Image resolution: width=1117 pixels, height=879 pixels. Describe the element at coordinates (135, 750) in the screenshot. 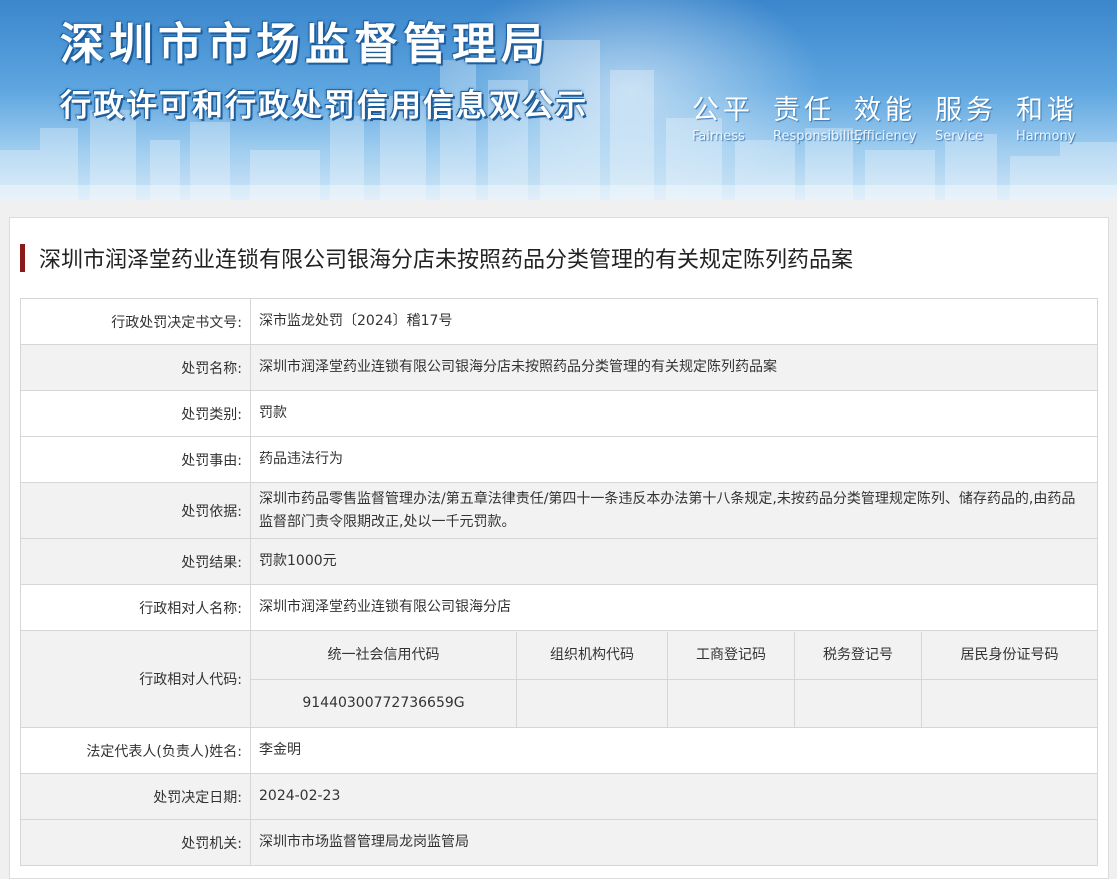

I see `row-label: 法定代表人(负责人)姓名:` at that location.